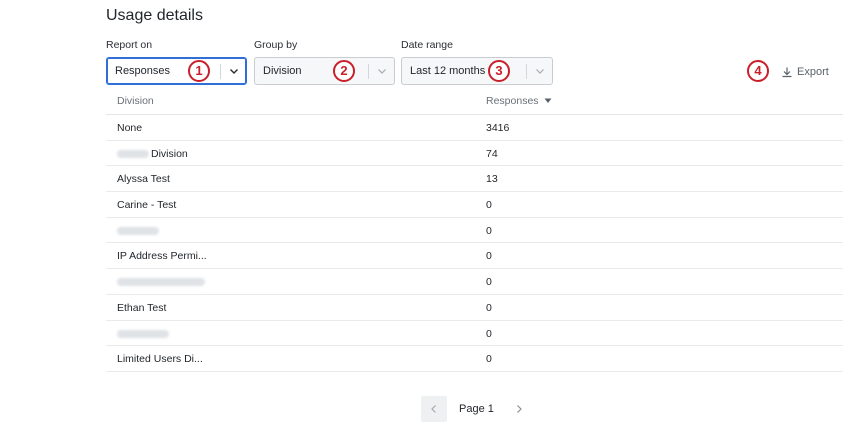 Image resolution: width=850 pixels, height=425 pixels. What do you see at coordinates (176, 71) in the screenshot?
I see `report-on-select: Responses` at bounding box center [176, 71].